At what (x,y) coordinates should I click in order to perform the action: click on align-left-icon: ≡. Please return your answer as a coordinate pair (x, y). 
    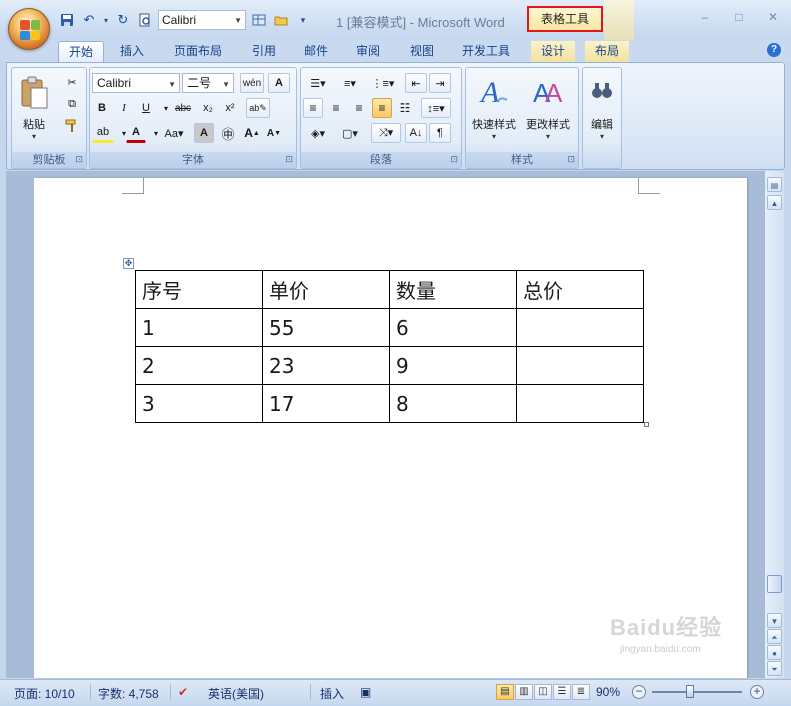
    Looking at the image, I should click on (313, 108).